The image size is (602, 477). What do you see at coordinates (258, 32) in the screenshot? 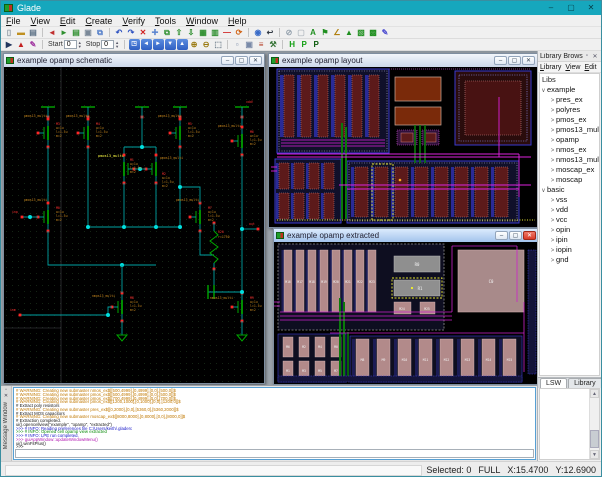
I see `world-view-icon: ◉` at bounding box center [258, 32].